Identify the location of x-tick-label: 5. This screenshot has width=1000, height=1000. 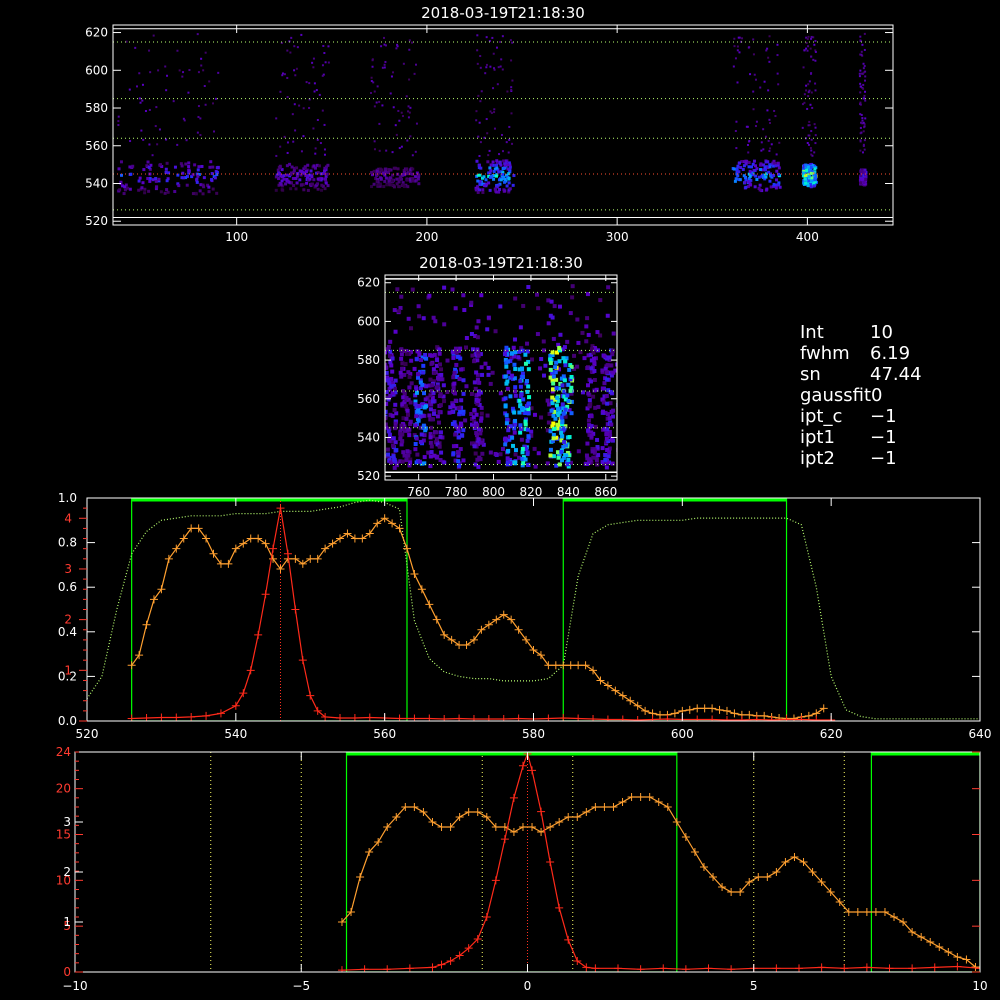
(754, 986).